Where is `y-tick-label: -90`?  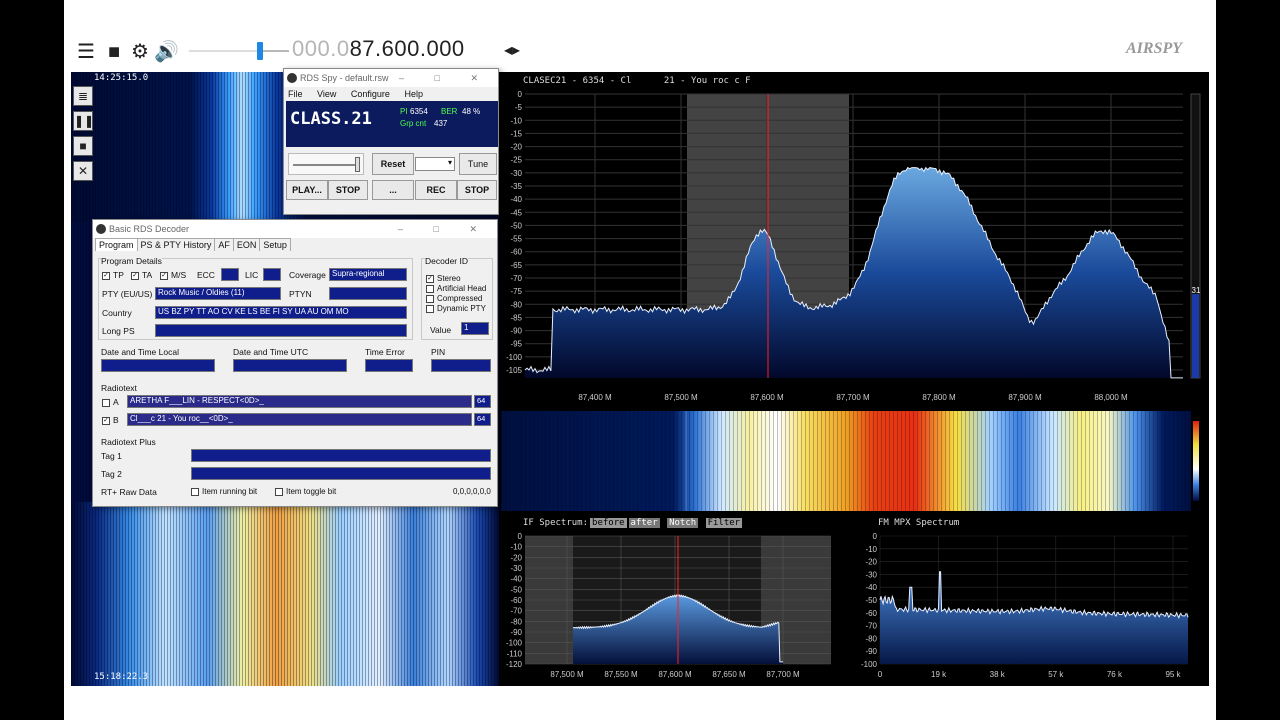
y-tick-label: -90 is located at coordinates (516, 632).